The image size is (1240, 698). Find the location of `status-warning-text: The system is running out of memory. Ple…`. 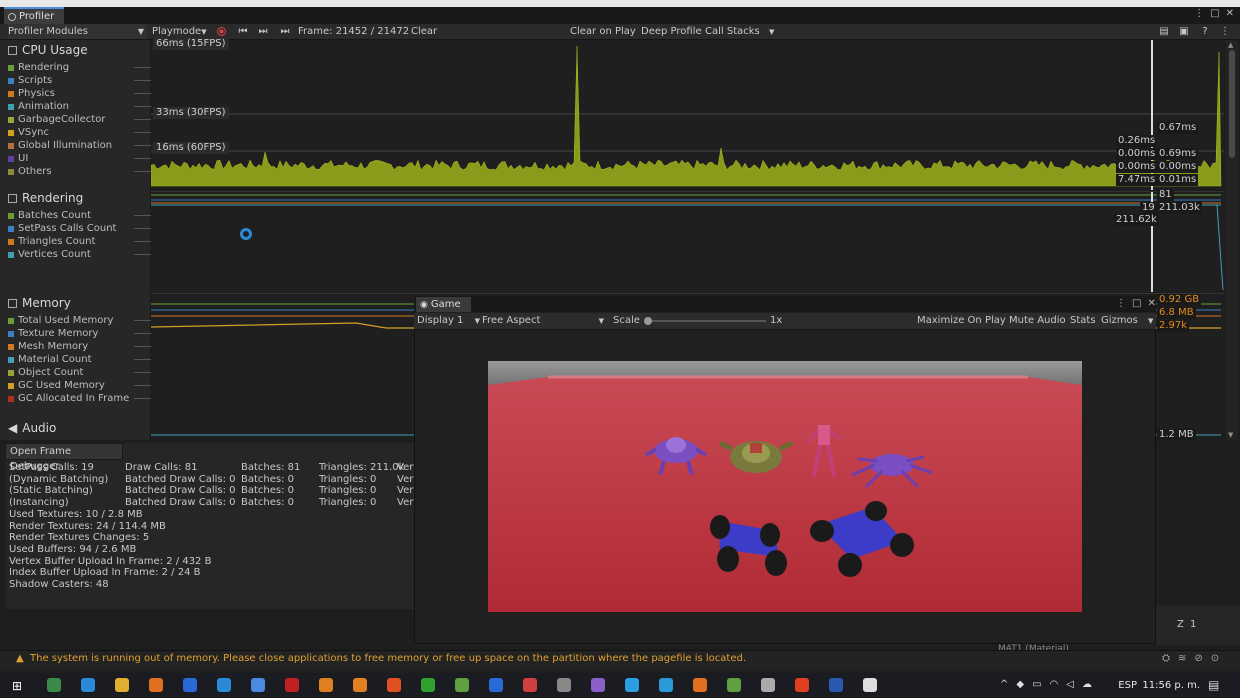

status-warning-text: The system is running out of memory. Ple… is located at coordinates (388, 658).